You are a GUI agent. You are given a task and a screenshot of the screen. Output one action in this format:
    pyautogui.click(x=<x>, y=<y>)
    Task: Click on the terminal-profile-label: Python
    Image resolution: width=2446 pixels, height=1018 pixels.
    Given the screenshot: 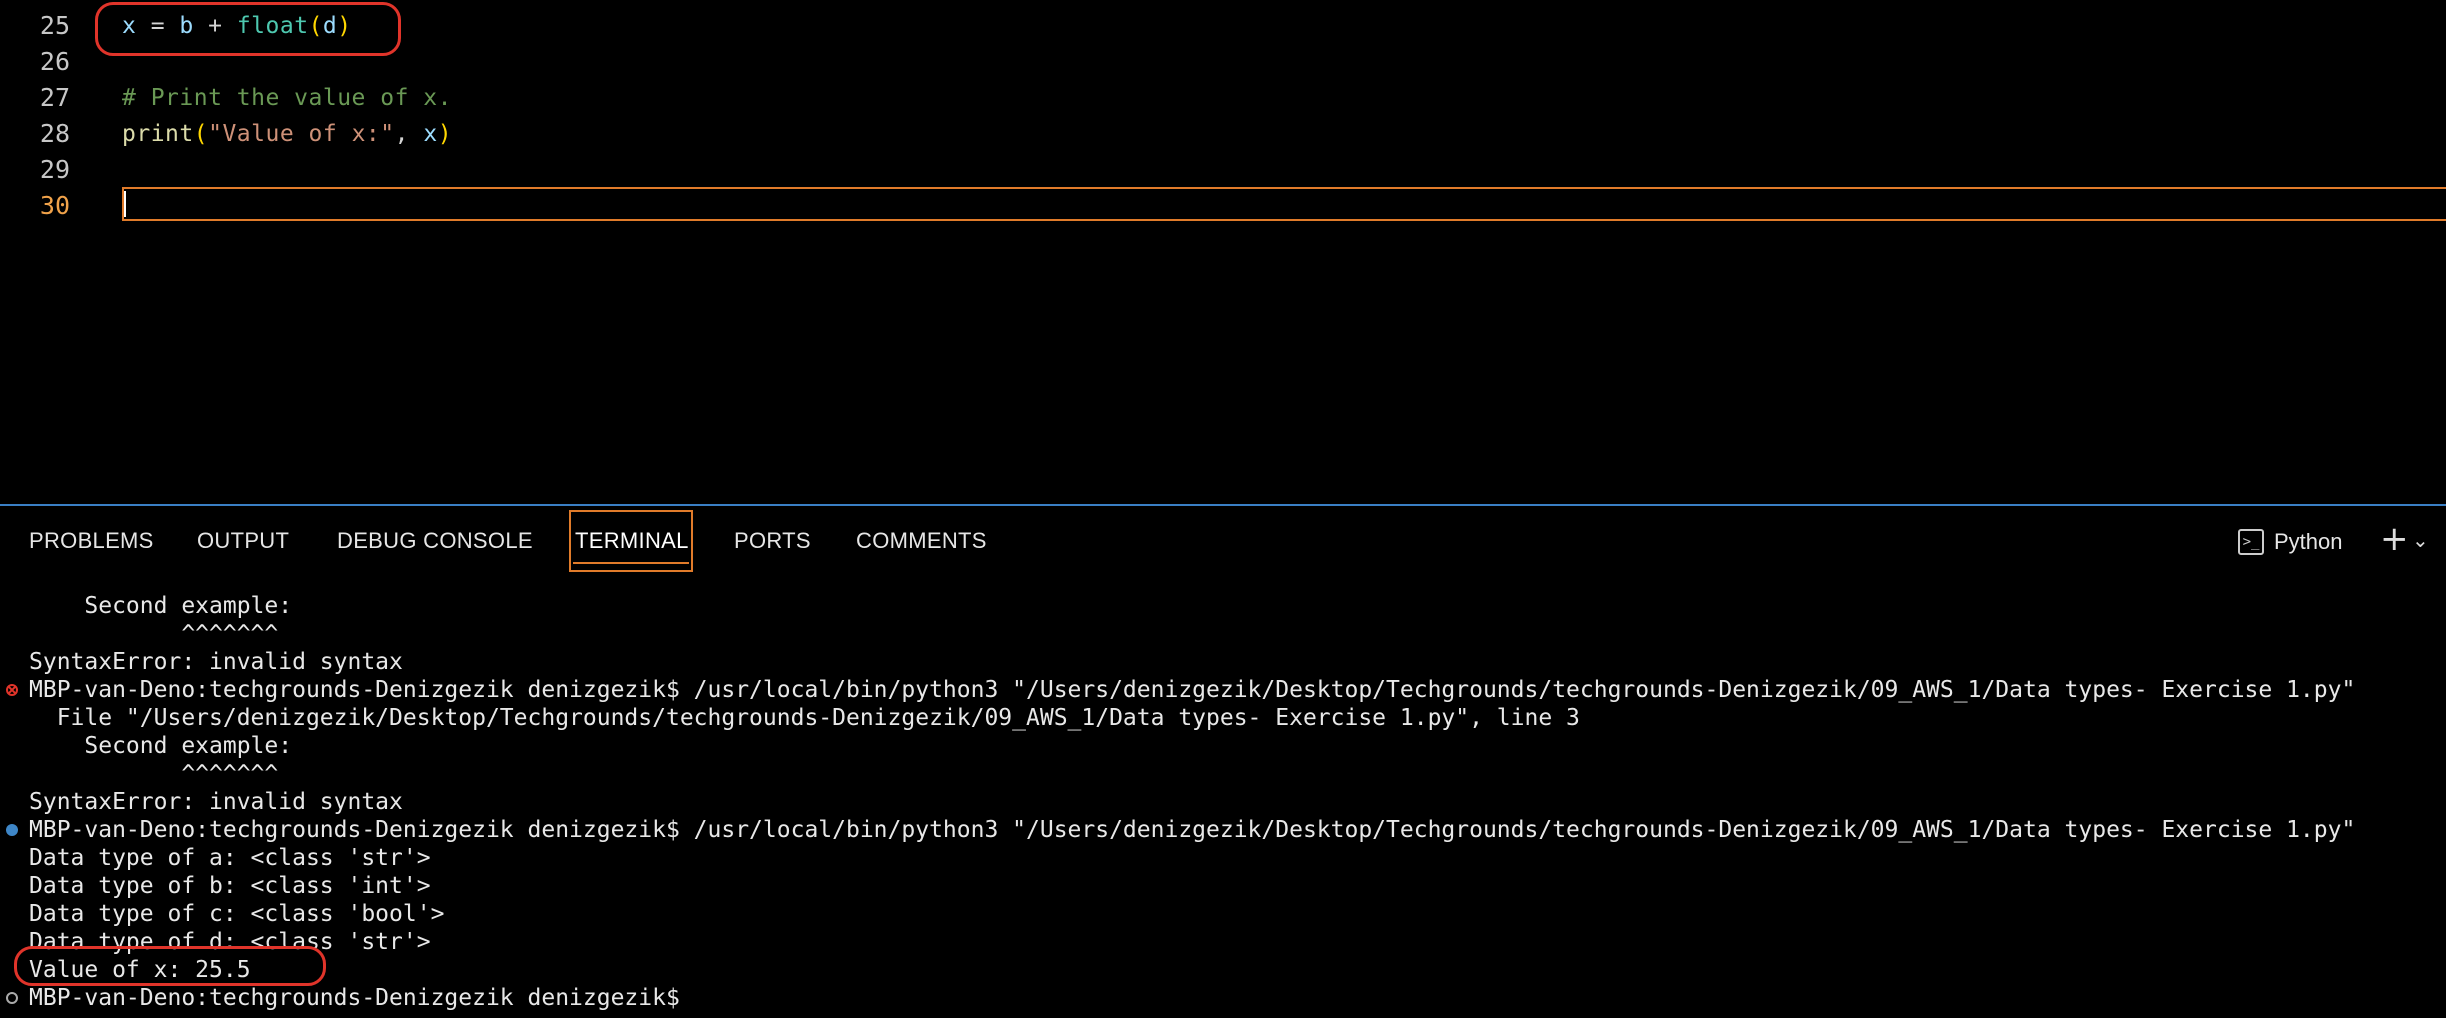 What is the action you would take?
    pyautogui.click(x=2308, y=541)
    